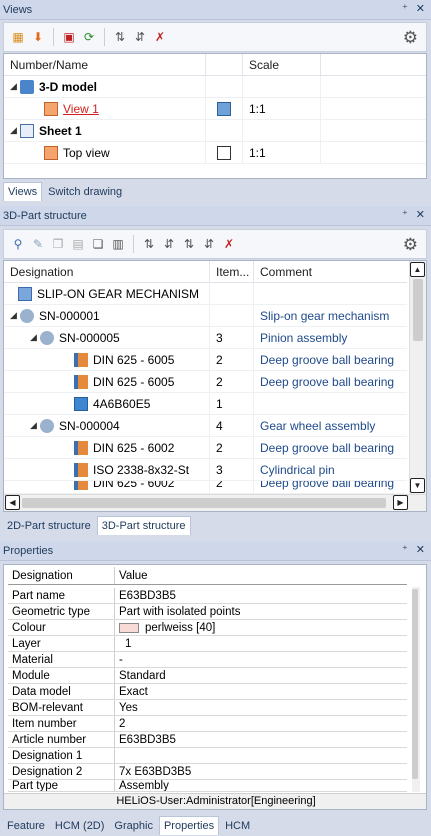 The image size is (431, 836). I want to click on col-type, so click(224, 65).